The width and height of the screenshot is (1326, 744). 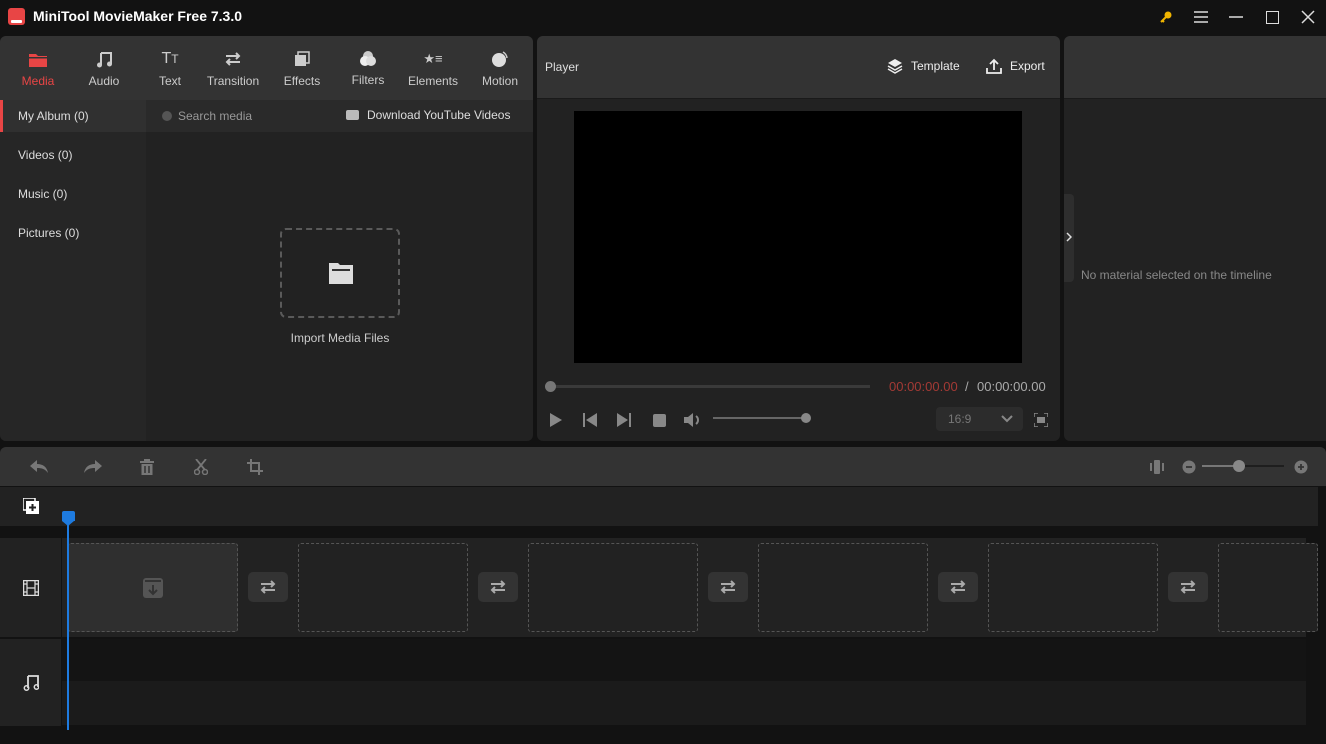 I want to click on import-drop-zone, so click(x=340, y=273).